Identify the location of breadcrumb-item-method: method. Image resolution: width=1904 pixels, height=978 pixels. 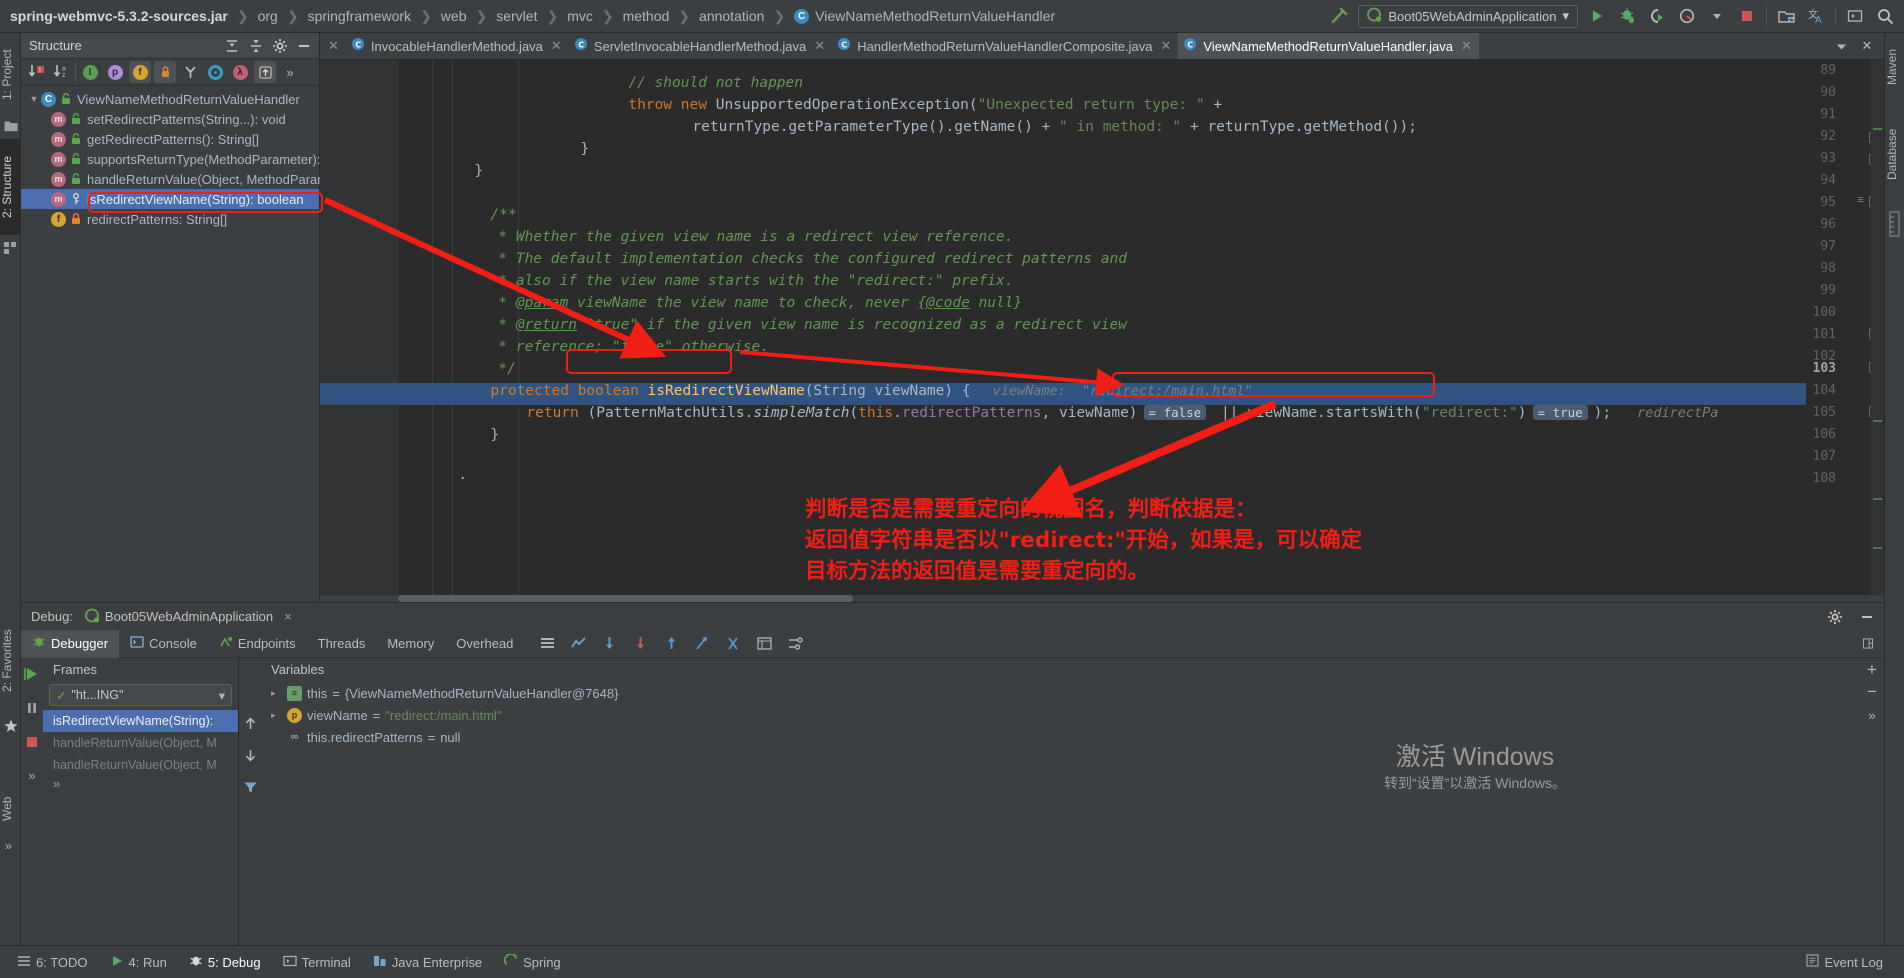
(646, 16).